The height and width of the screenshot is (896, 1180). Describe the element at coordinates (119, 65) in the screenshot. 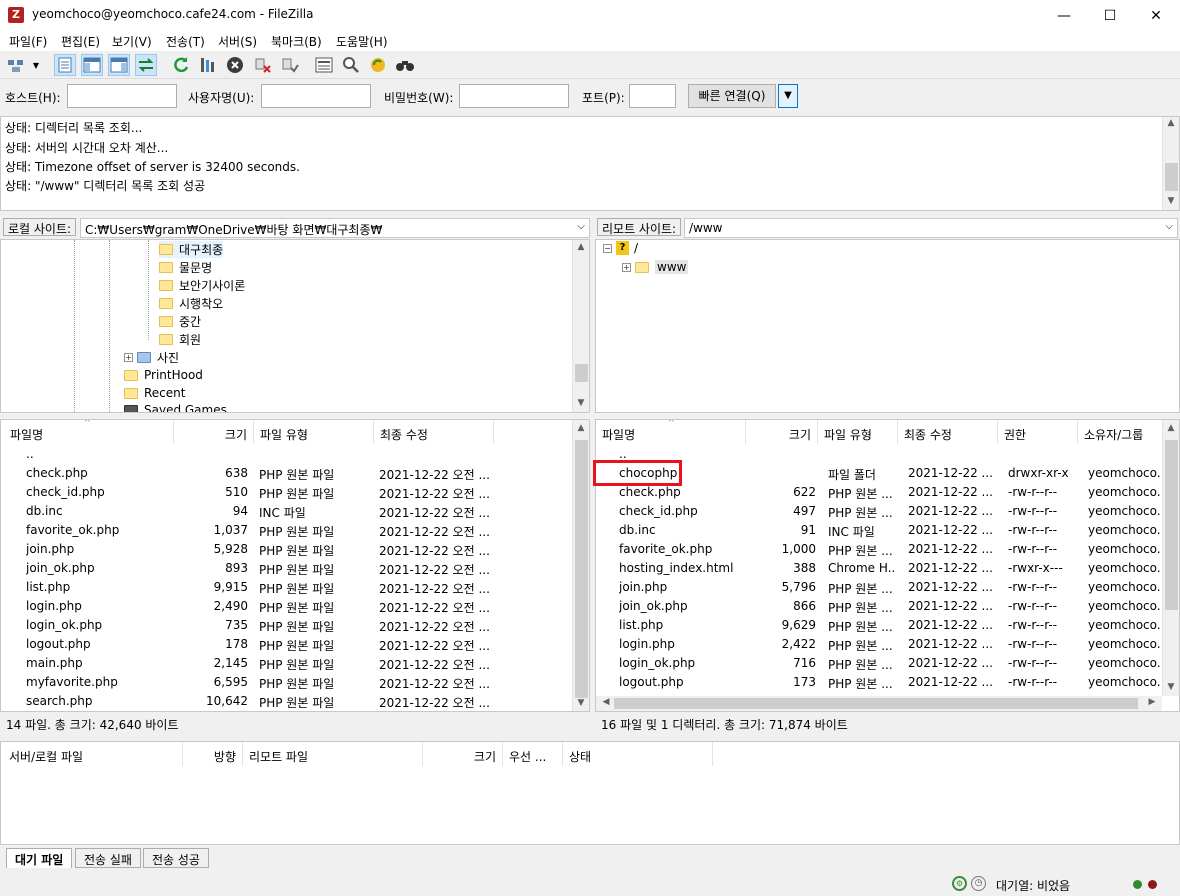

I see `toggle-remote-tree-icon` at that location.